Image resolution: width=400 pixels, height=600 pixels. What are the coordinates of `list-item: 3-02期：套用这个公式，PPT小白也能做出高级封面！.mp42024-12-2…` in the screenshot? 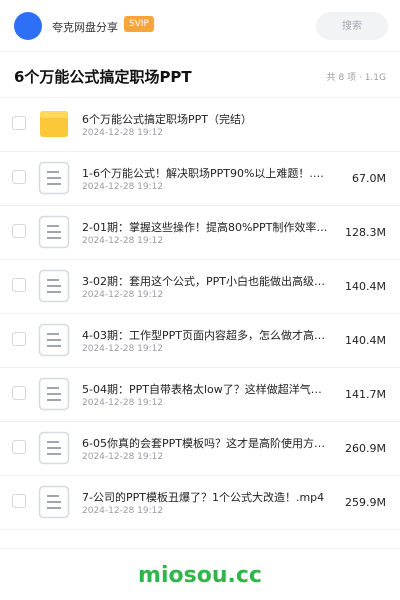 It's located at (200, 287).